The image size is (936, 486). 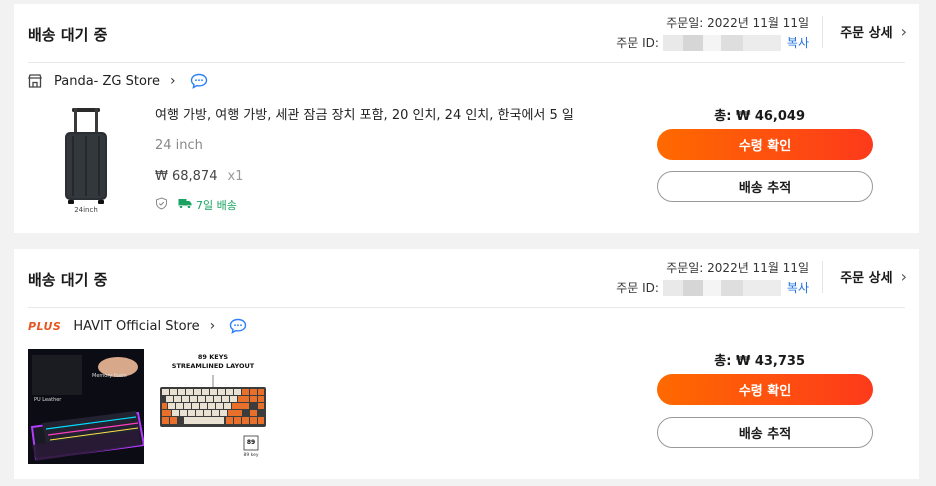 What do you see at coordinates (35, 81) in the screenshot?
I see `store-icon` at bounding box center [35, 81].